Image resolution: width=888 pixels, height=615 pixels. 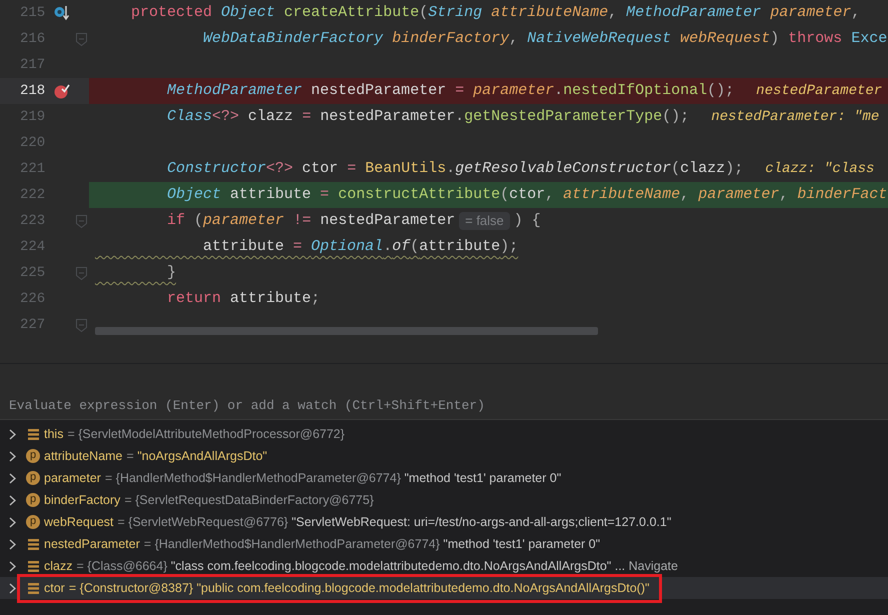 I want to click on variable-row: p attributeName = "noArgsAndAllArgsDto", so click(x=444, y=456).